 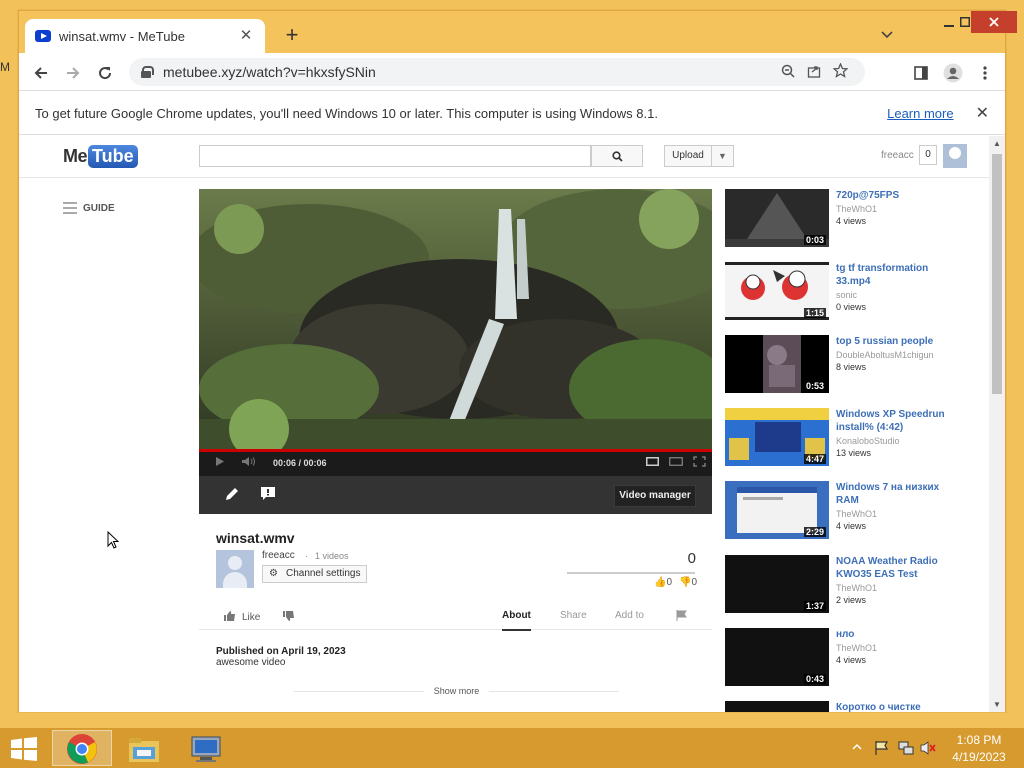 What do you see at coordinates (221, 462) in the screenshot?
I see `play-icon` at bounding box center [221, 462].